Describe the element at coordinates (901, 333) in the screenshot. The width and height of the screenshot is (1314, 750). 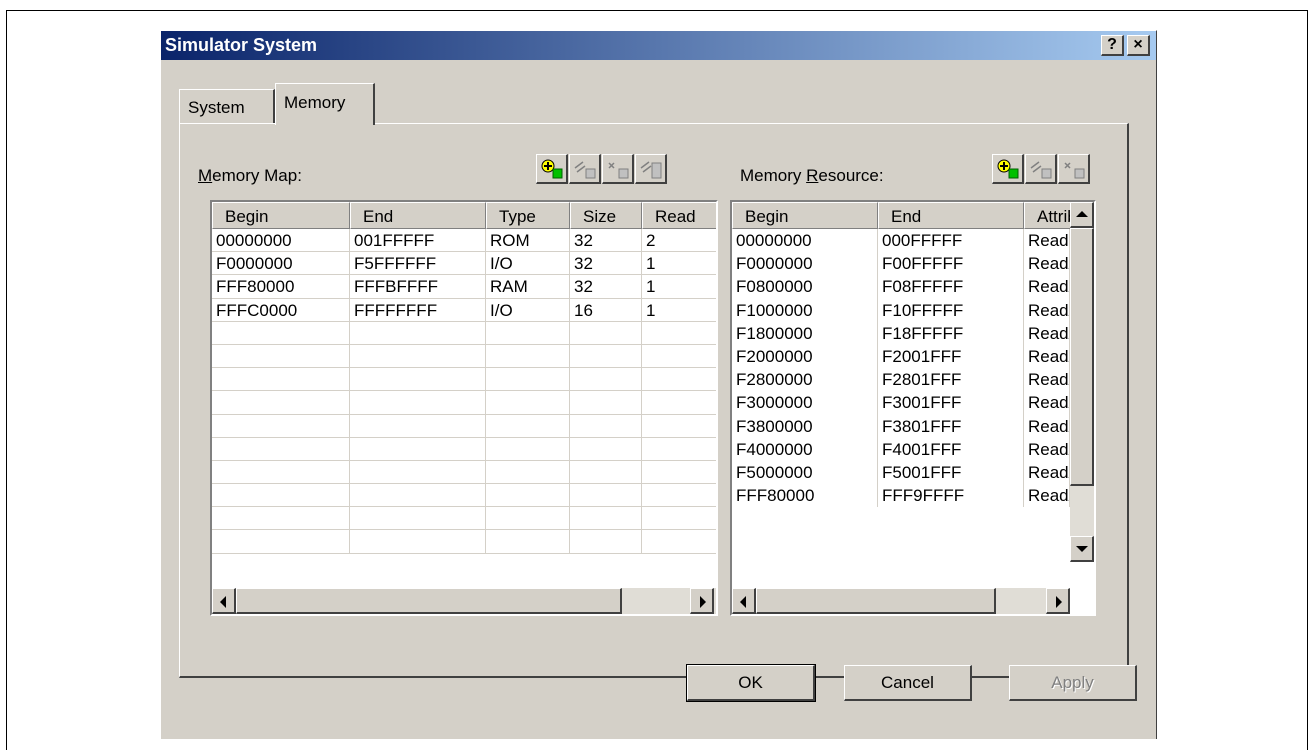
I see `table-row: F1800000 F18FFFFF Read/` at that location.